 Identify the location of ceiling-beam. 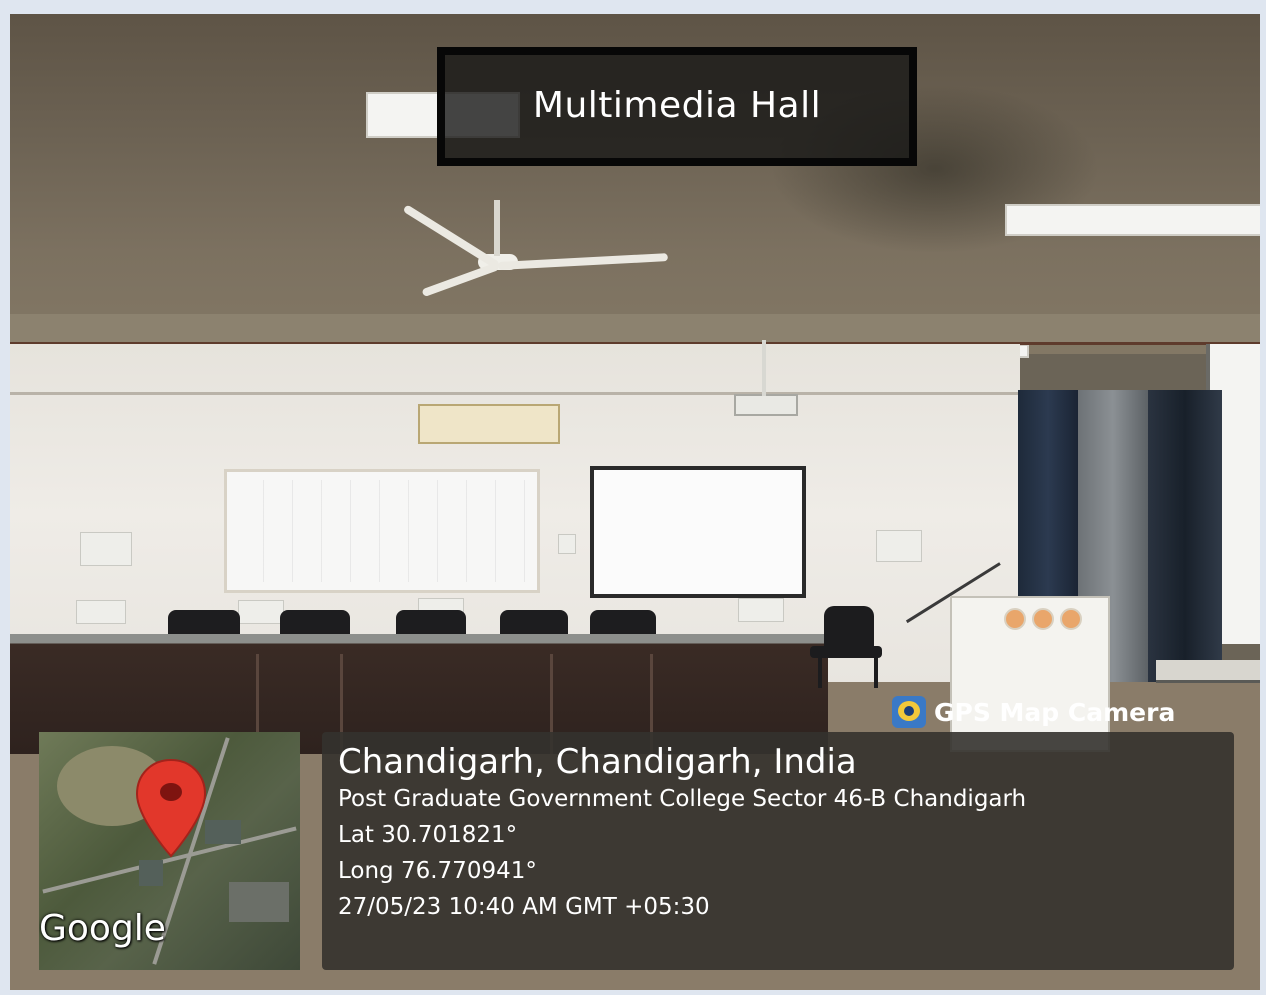
(635, 329).